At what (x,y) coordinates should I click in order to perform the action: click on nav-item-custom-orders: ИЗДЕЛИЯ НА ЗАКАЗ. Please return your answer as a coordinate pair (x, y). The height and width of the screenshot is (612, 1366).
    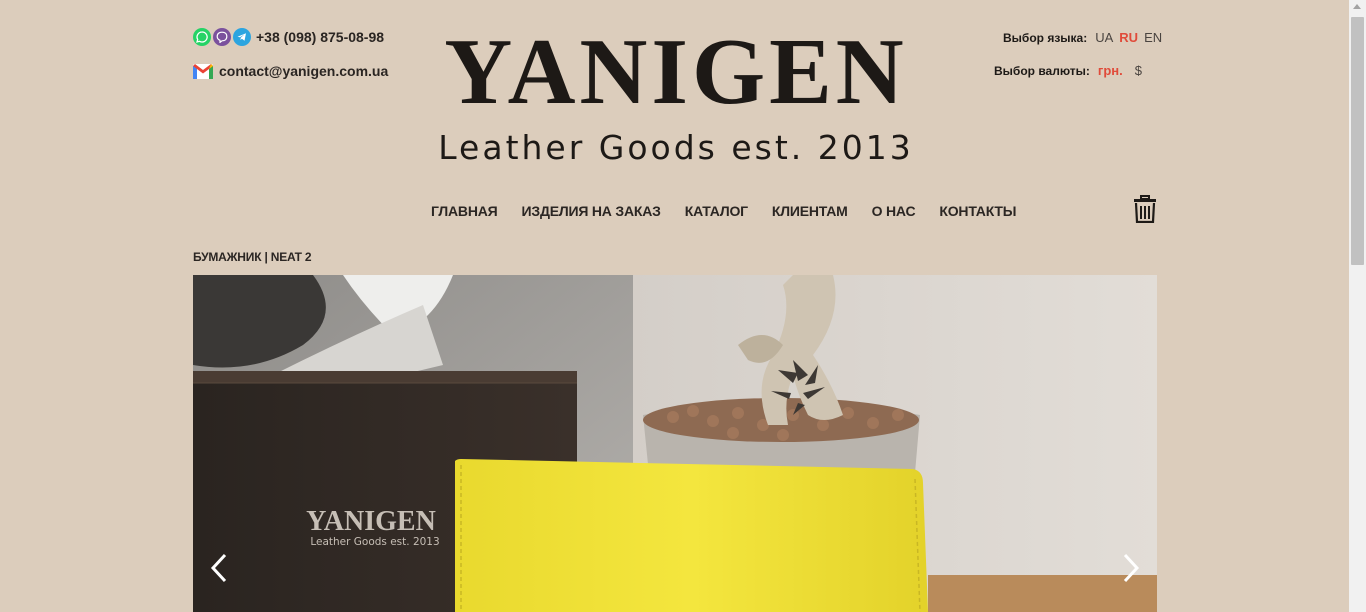
    Looking at the image, I should click on (591, 211).